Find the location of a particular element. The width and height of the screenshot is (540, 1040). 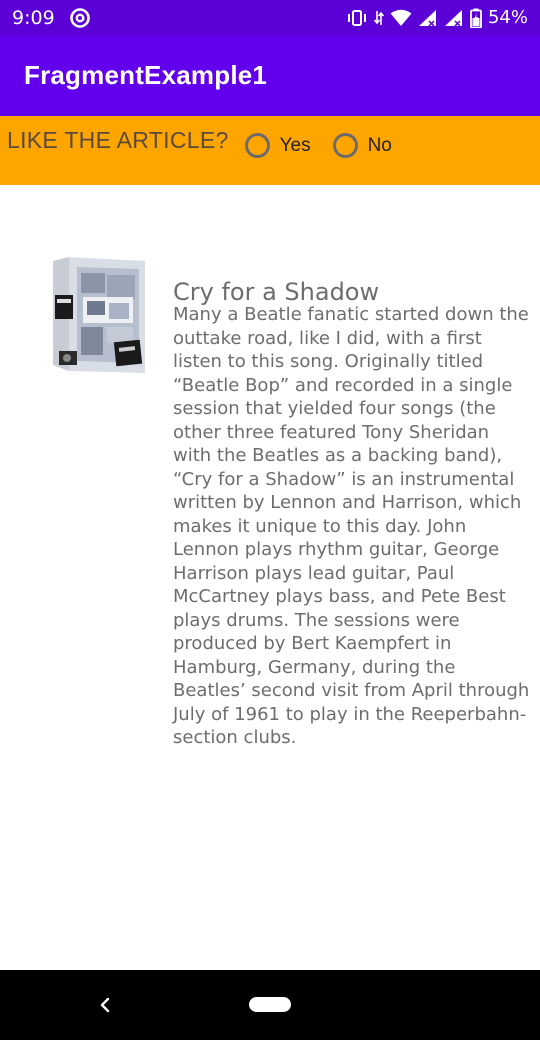

status-left: 9:09 is located at coordinates (51, 18).